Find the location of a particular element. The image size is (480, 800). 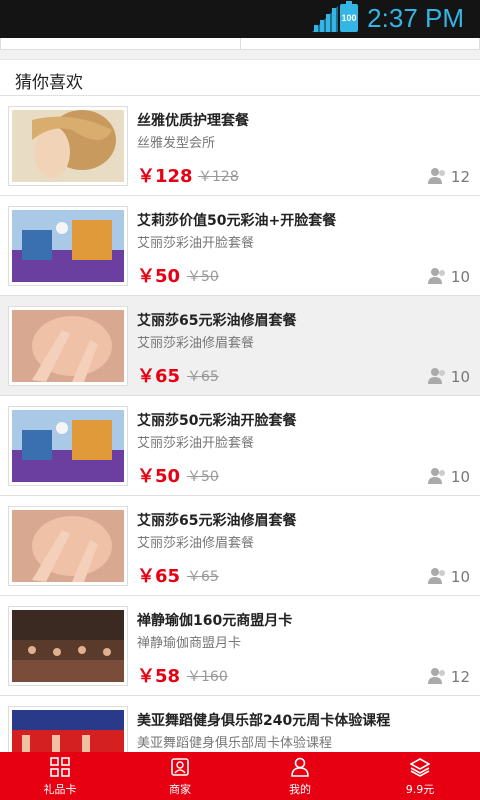

list-item: 艾丽莎50元彩油开脸套餐 艾丽莎彩油开脸套餐 ￥50 ￥50 10 is located at coordinates (240, 446).